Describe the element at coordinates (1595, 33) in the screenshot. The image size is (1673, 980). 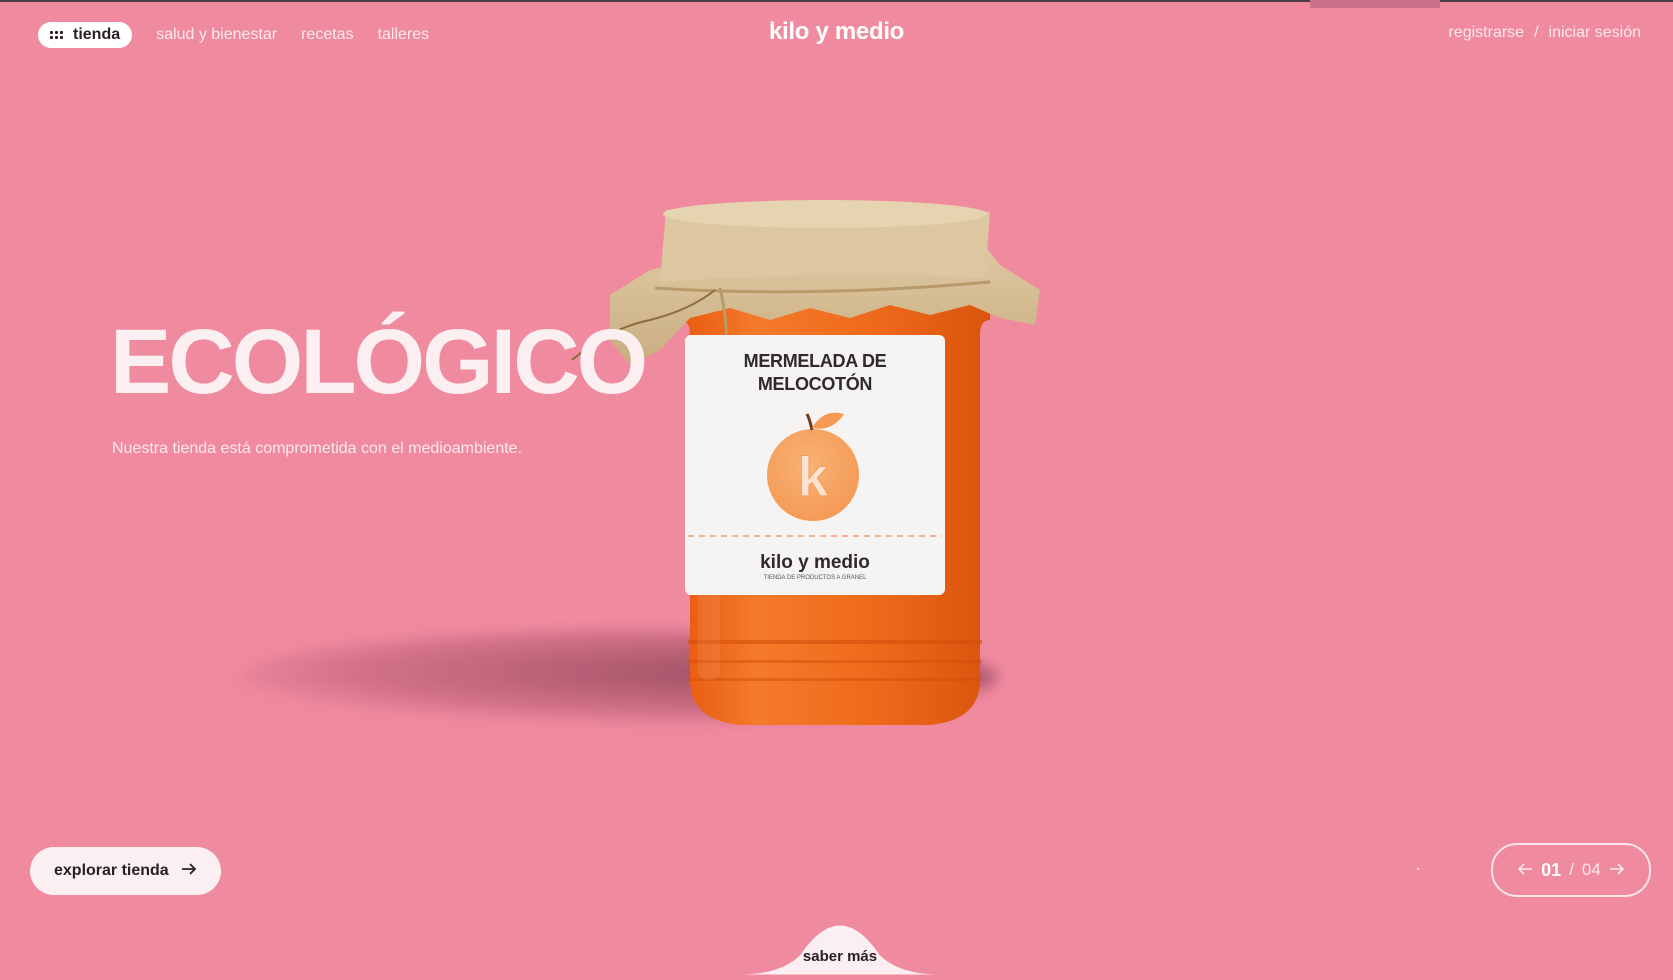
I see `login-link: iniciar sesión` at that location.